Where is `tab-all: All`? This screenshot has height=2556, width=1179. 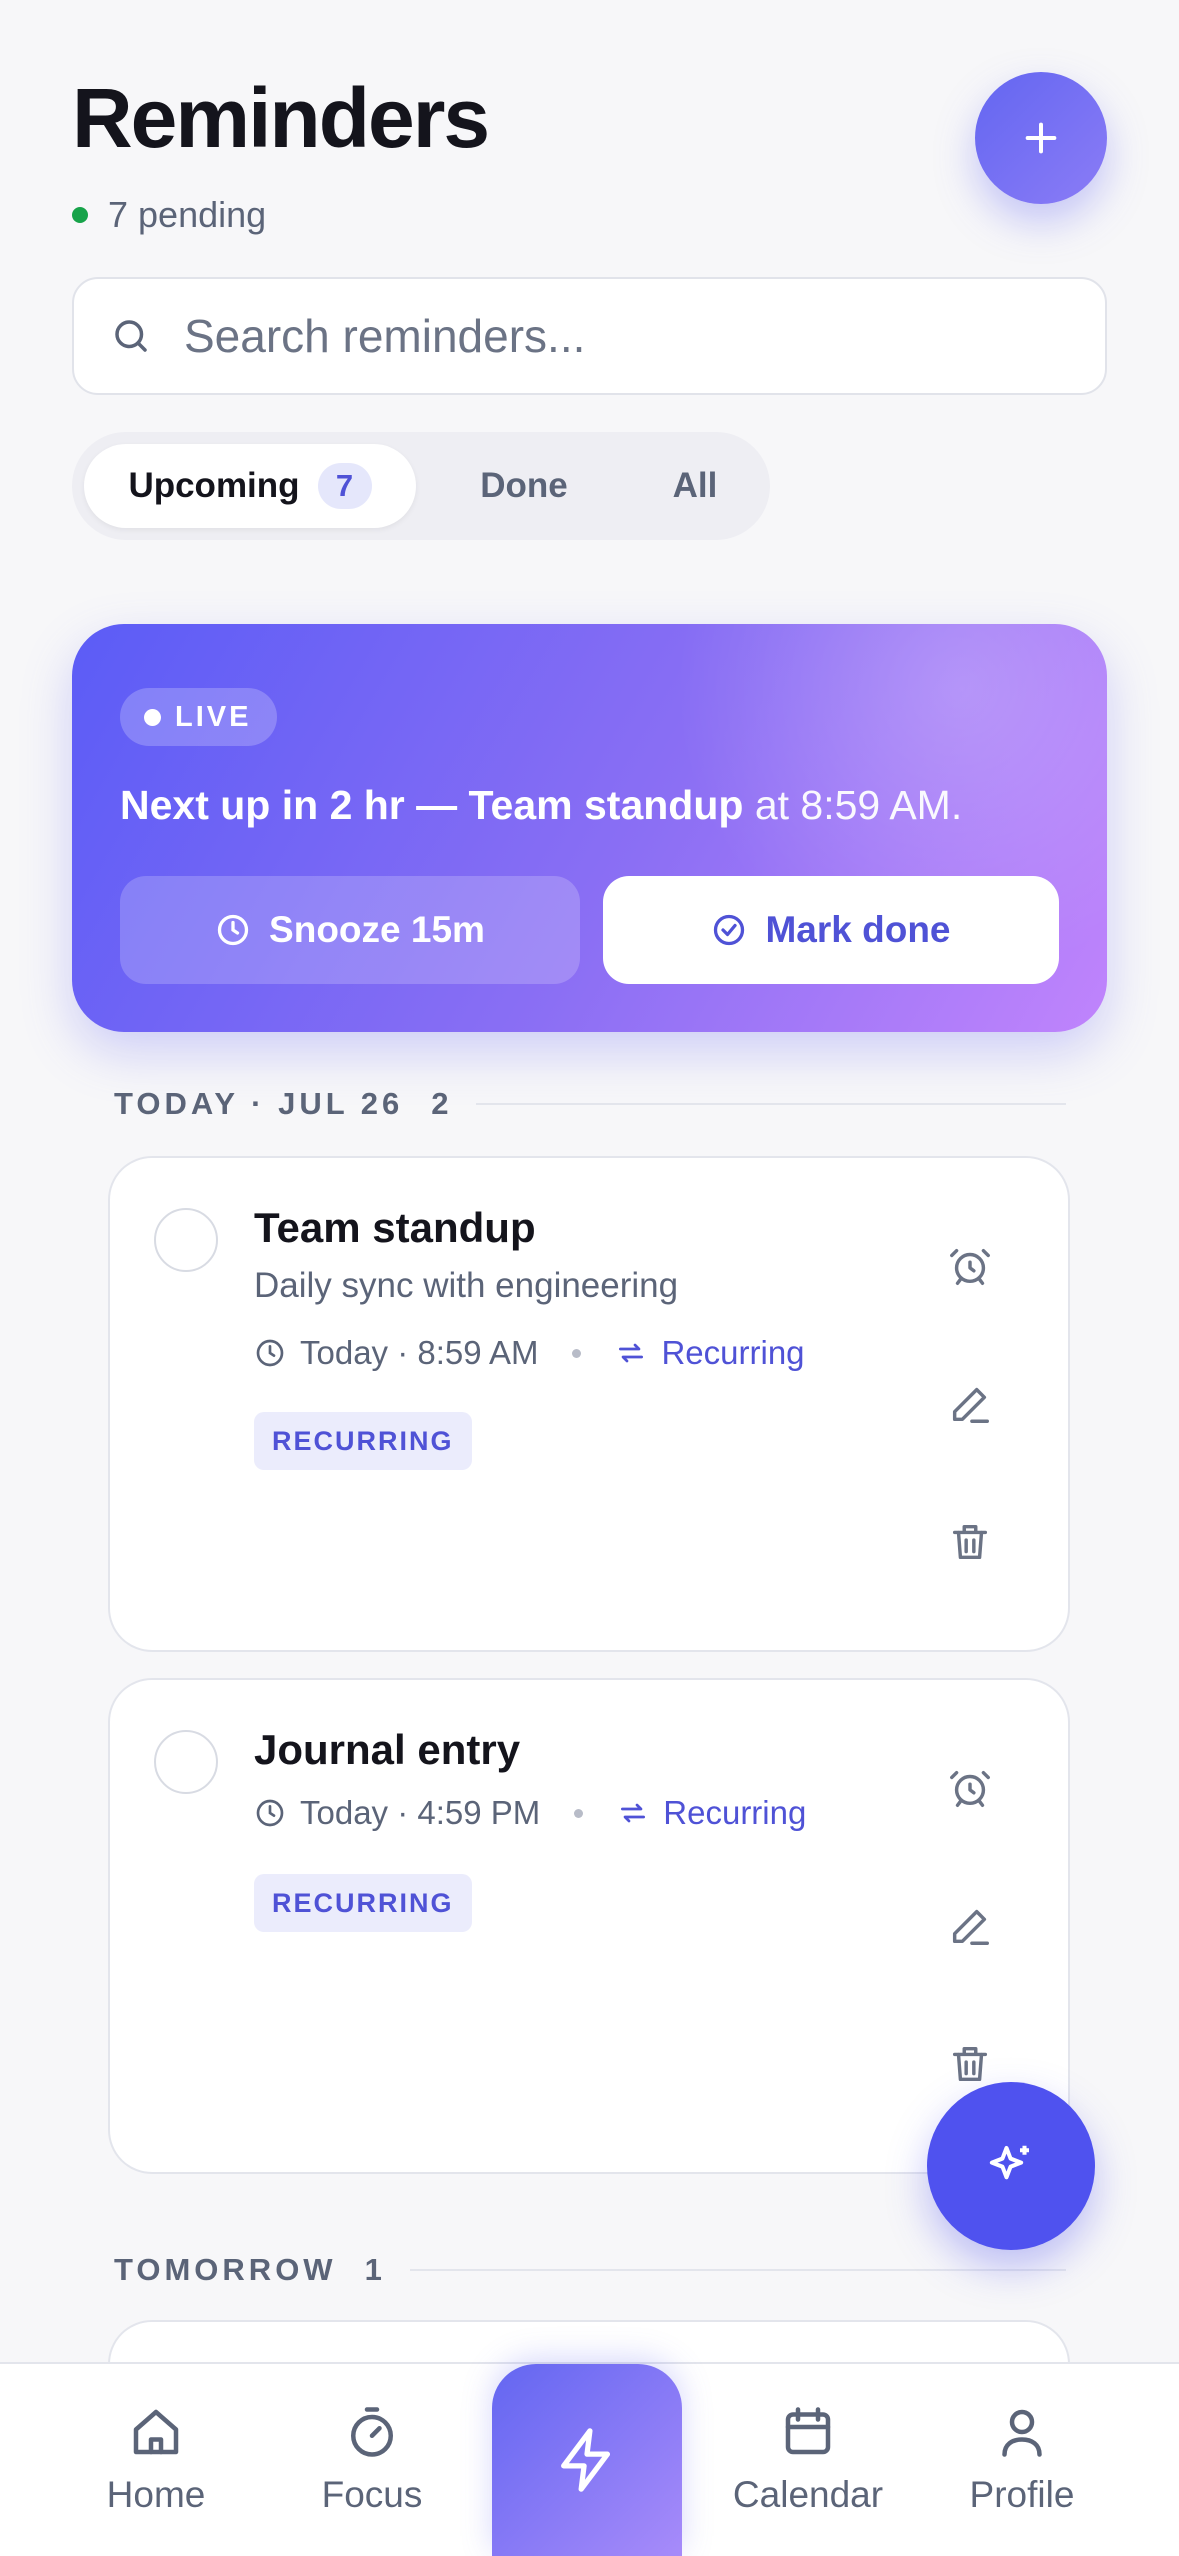
tab-all: All is located at coordinates (695, 486).